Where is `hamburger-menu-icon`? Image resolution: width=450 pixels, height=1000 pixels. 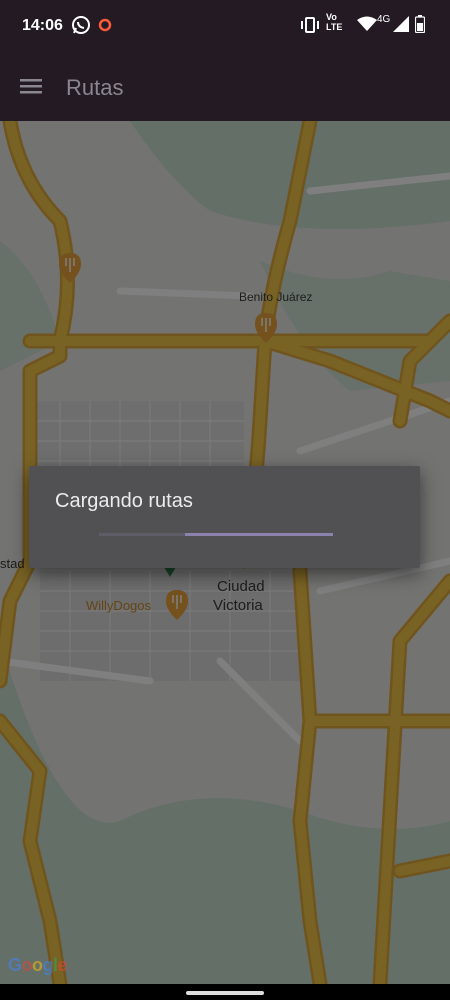 hamburger-menu-icon is located at coordinates (31, 86).